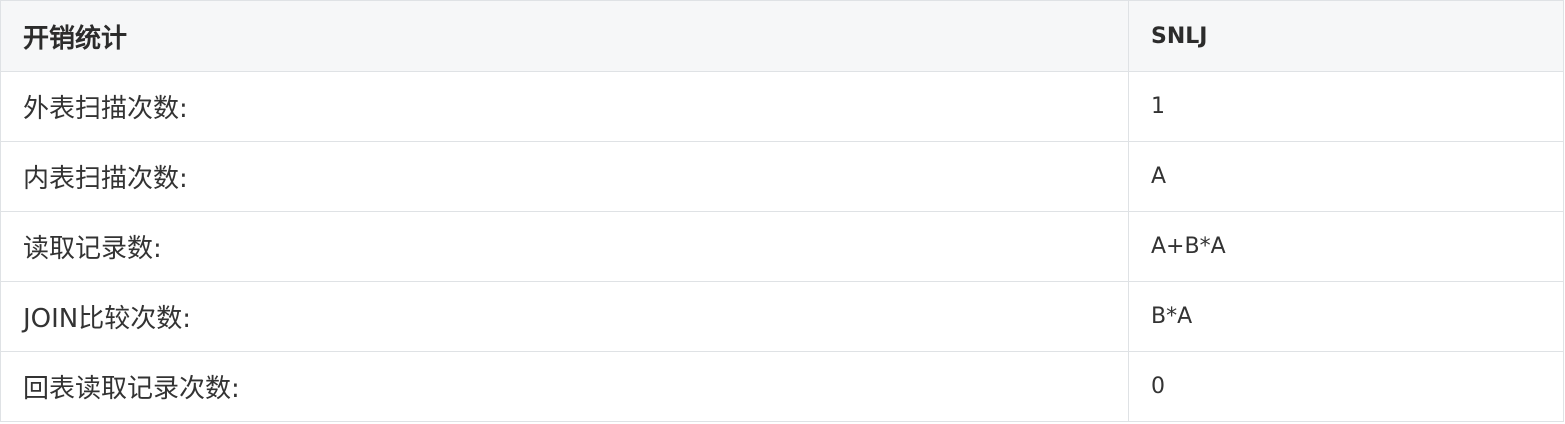 The height and width of the screenshot is (424, 1565). I want to click on row-label: 外表扫描次数:, so click(564, 106).